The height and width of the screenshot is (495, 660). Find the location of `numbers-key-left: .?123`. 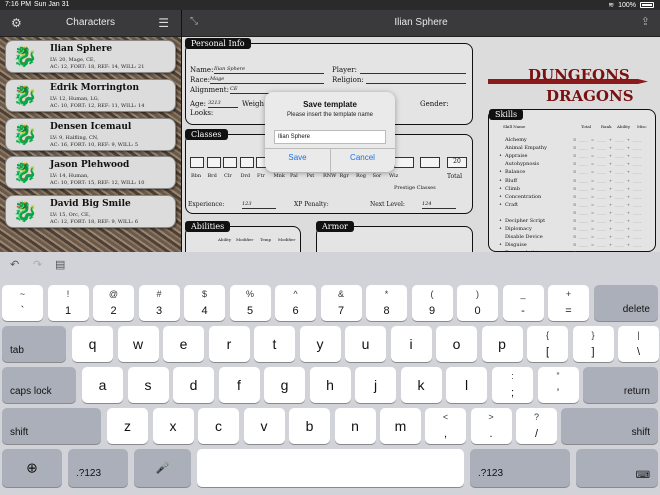

numbers-key-left: .?123 is located at coordinates (98, 468).